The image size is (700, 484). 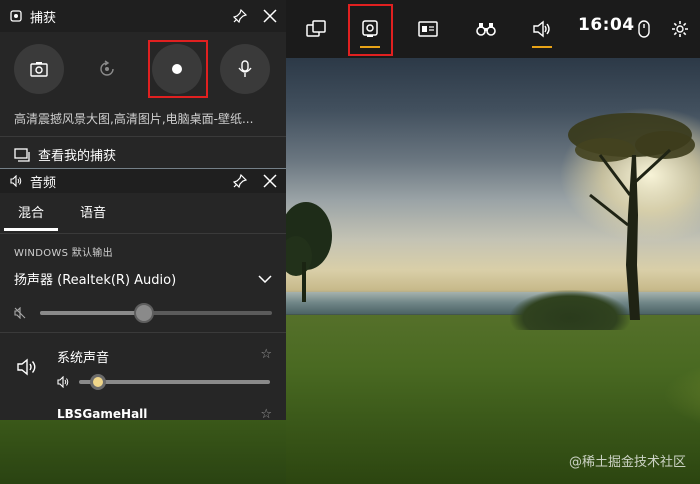 I want to click on binoculars-icon, so click(x=486, y=29).